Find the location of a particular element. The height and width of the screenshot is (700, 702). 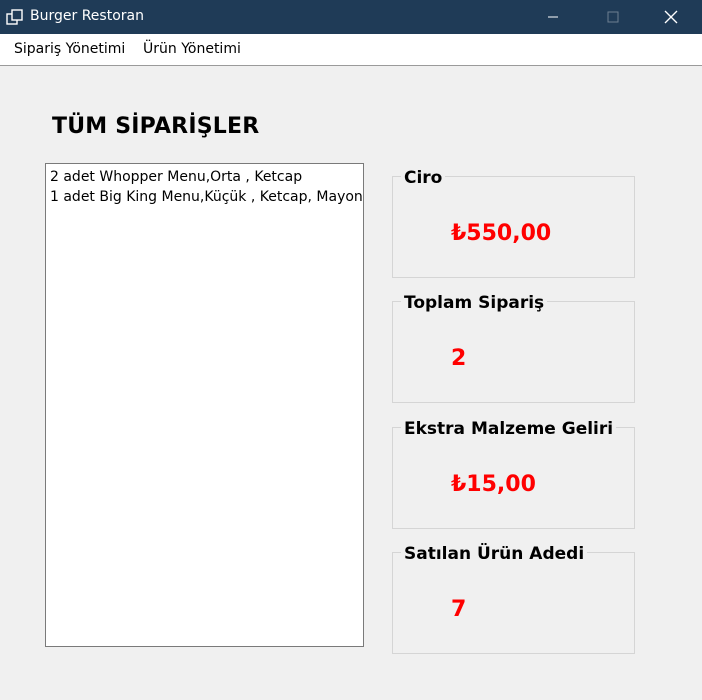

page-title: TÜM SİPARİŞLER is located at coordinates (156, 126).